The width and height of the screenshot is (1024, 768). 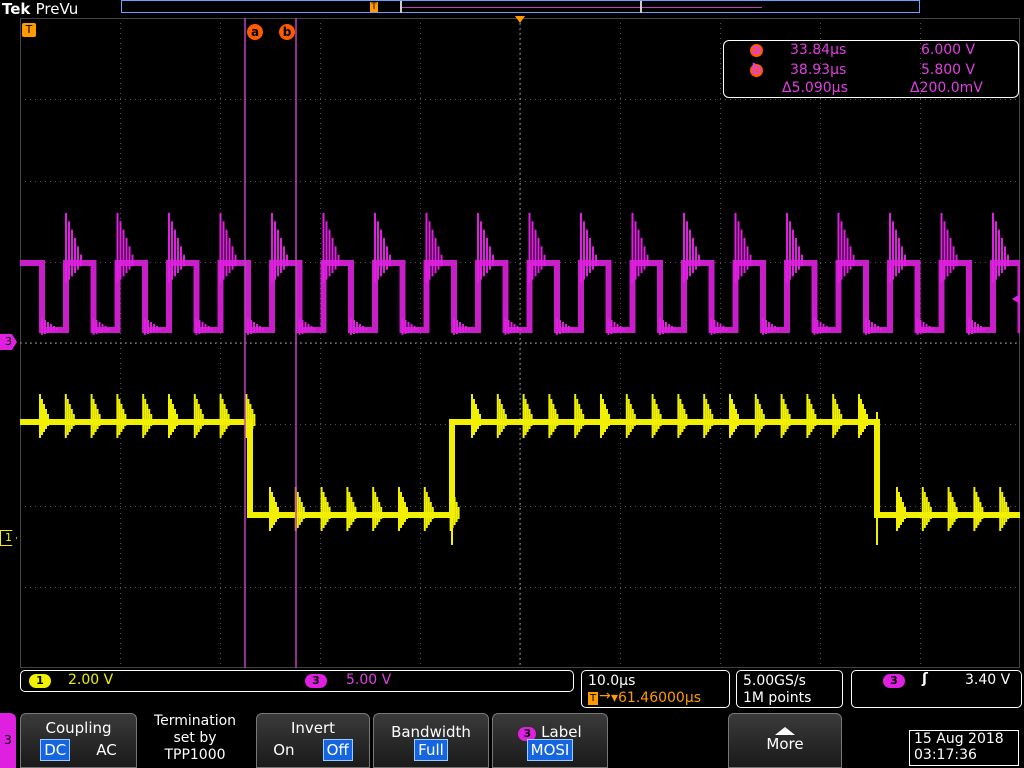 I want to click on cursor-a-voltage: 6.000 V, so click(x=948, y=50).